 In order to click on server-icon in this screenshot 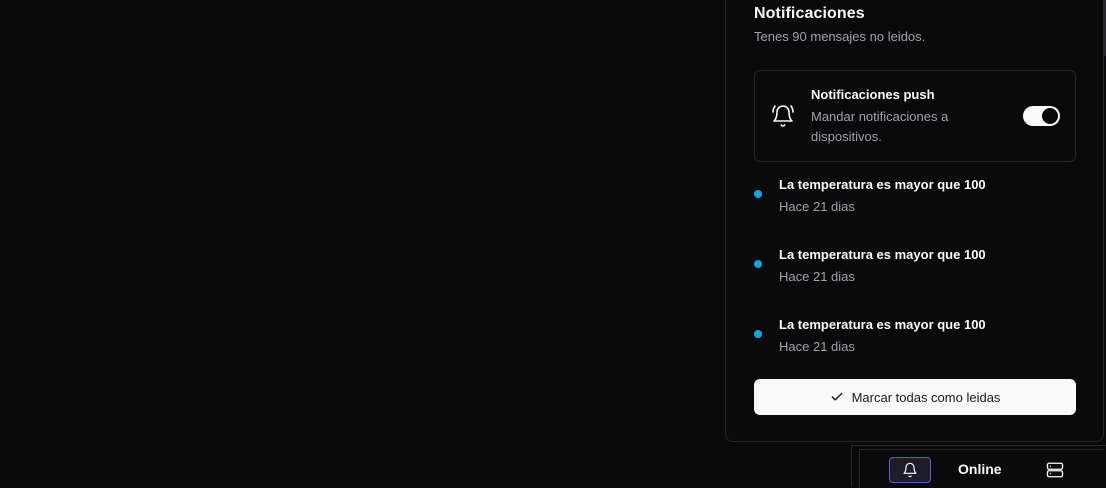, I will do `click(1055, 470)`.